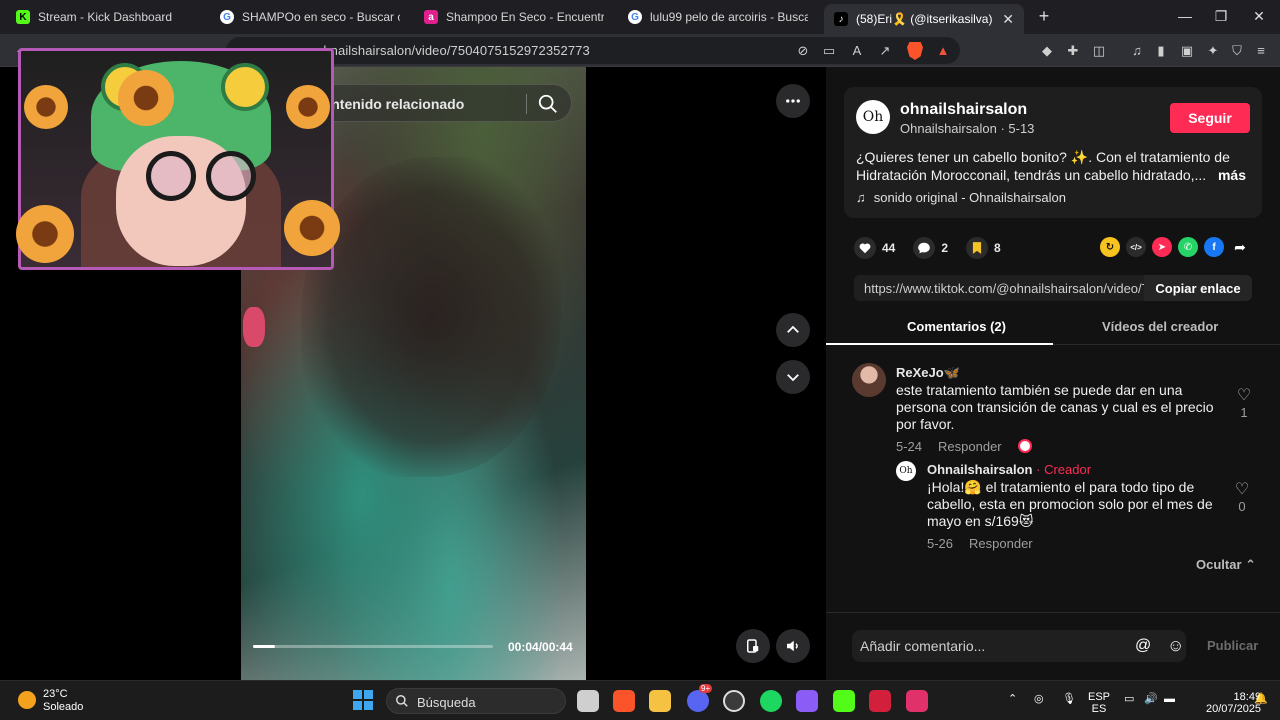 The height and width of the screenshot is (720, 1280). I want to click on comment-action: 2, so click(930, 248).